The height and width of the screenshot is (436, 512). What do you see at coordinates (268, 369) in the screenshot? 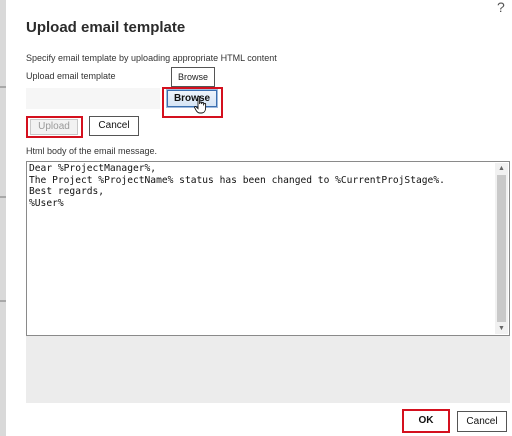
I see `editor-footer-area` at bounding box center [268, 369].